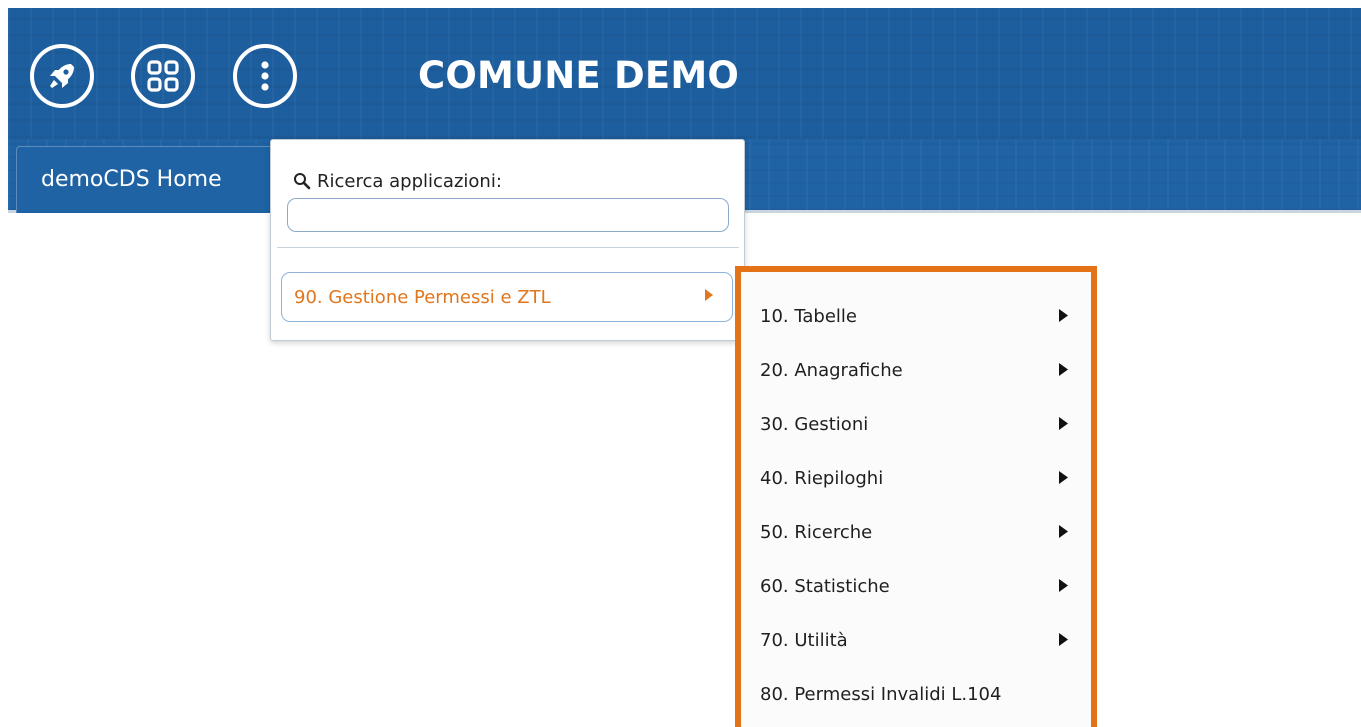 This screenshot has width=1361, height=727. Describe the element at coordinates (916, 532) in the screenshot. I see `menu-item-ricerche: 50. Ricerche` at that location.